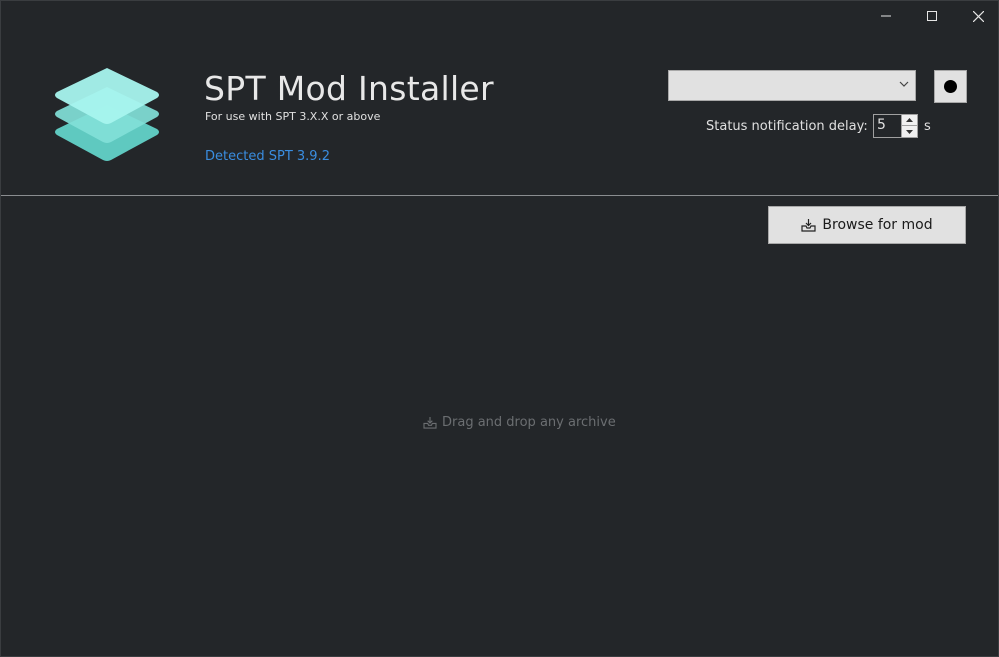  I want to click on minimize-button, so click(886, 16).